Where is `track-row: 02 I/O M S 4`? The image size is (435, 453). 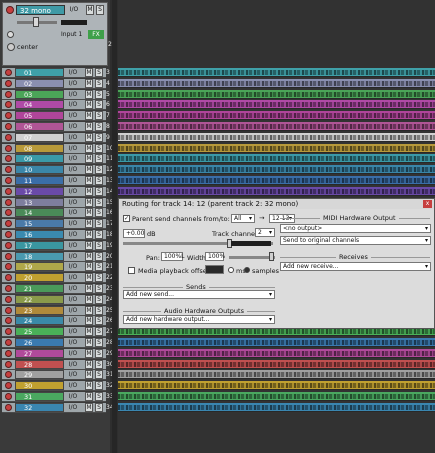 track-row: 02 I/O M S 4 is located at coordinates (56, 84).